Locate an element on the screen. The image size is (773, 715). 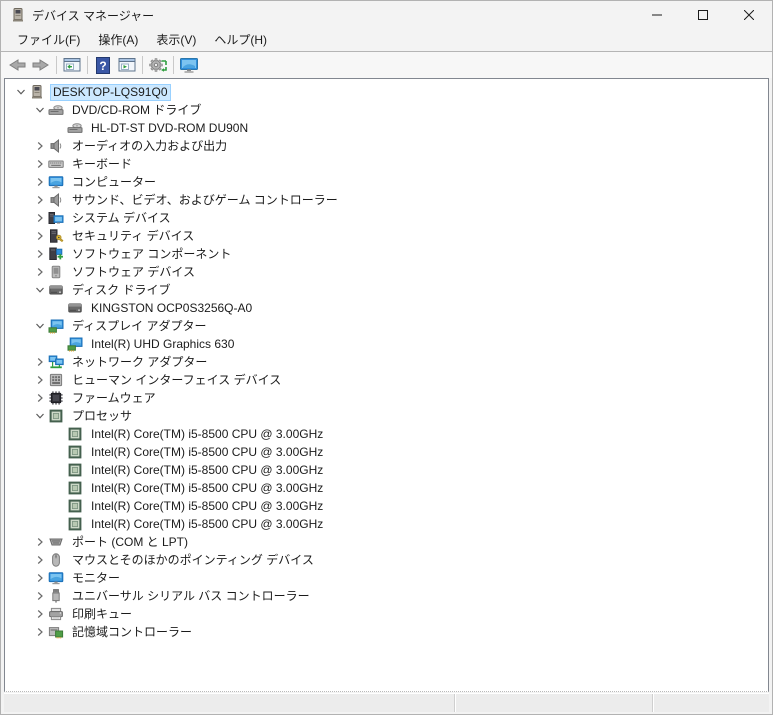
tree-row: 印刷キュー is located at coordinates (386, 614).